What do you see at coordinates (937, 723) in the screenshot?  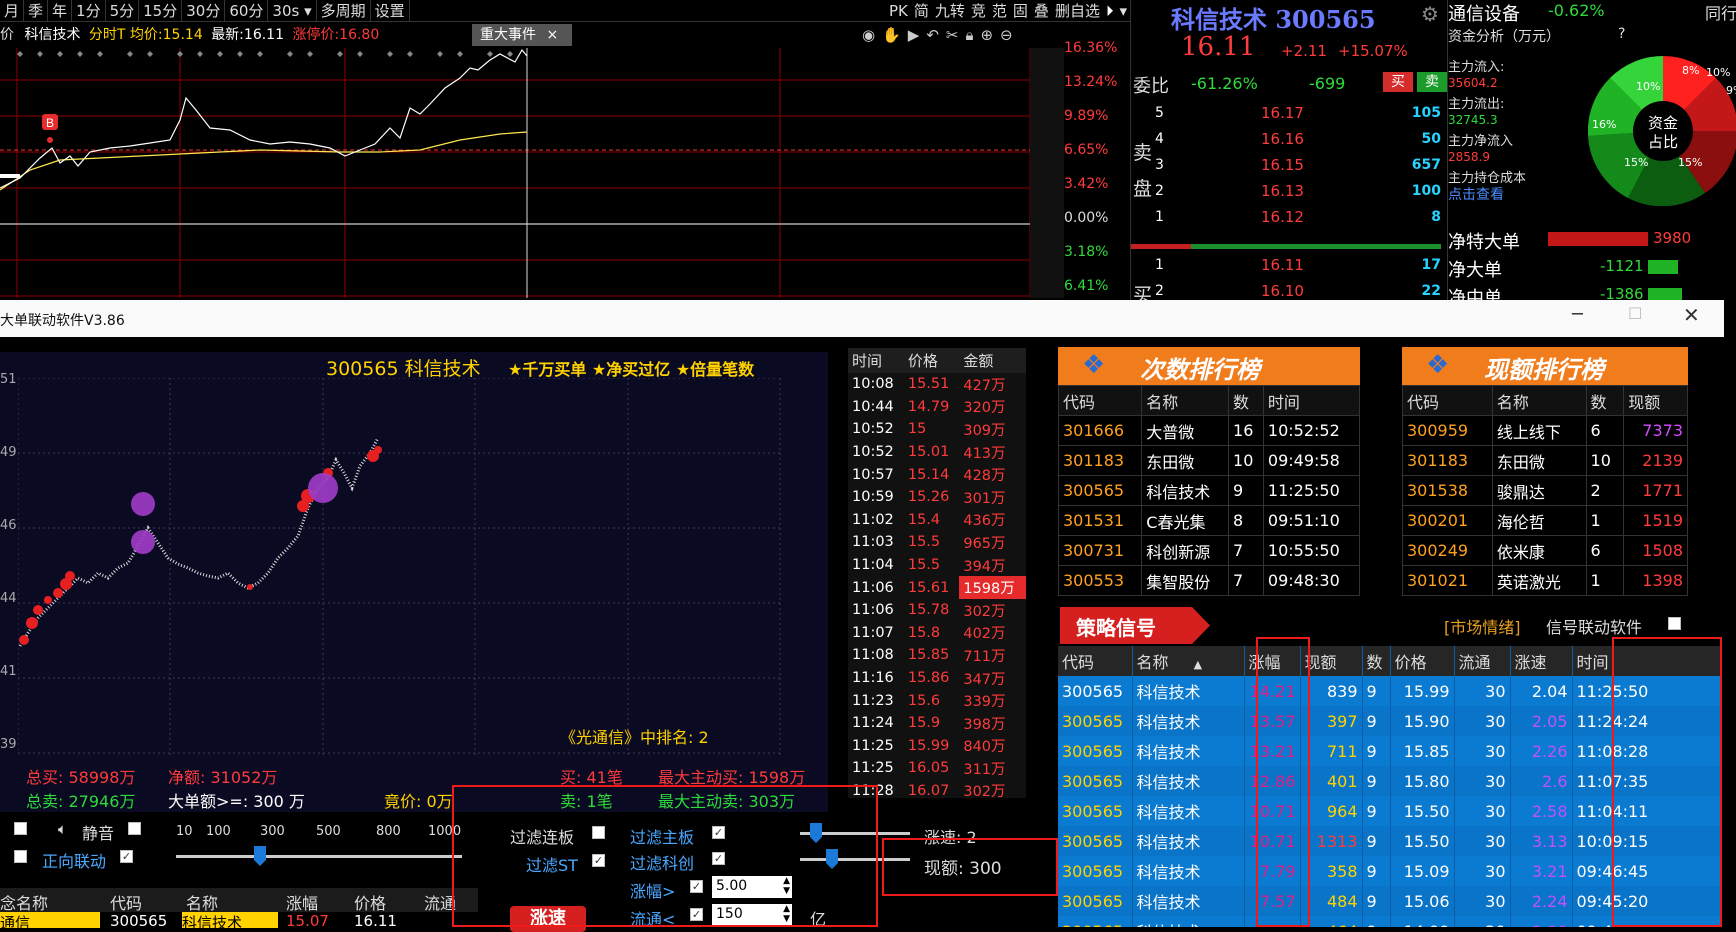 I see `trade-row: 11:24 15.9 398万` at bounding box center [937, 723].